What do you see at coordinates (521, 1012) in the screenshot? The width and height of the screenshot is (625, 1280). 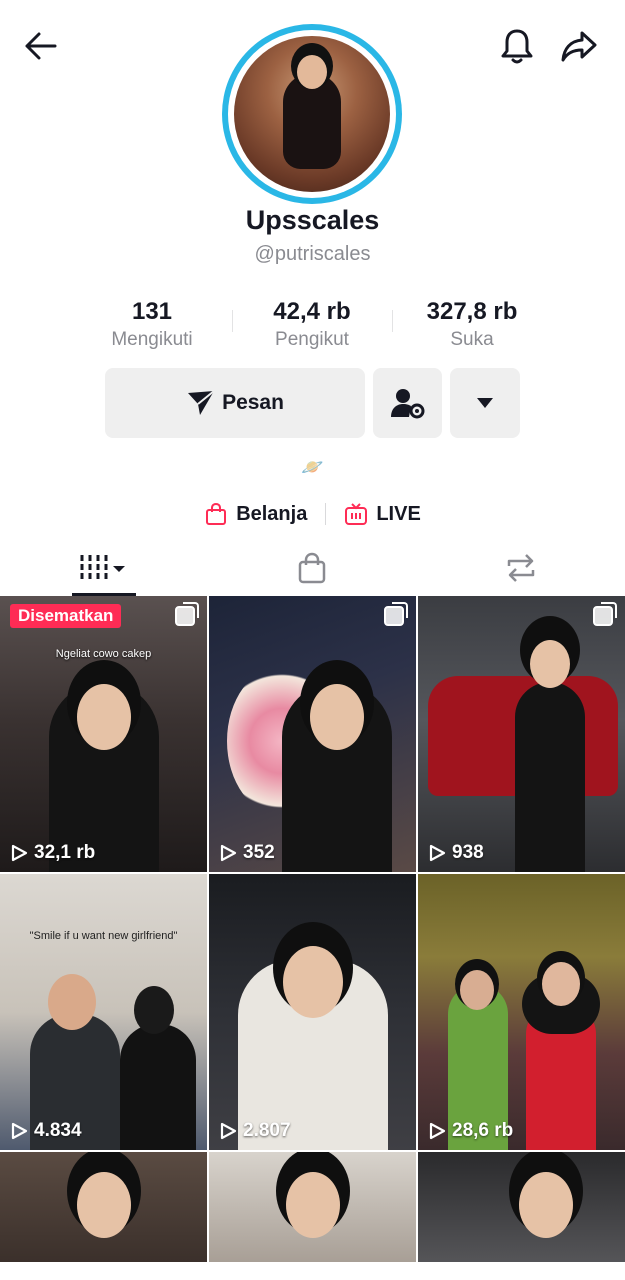 I see `video-thumbnail: 28,6 rb` at bounding box center [521, 1012].